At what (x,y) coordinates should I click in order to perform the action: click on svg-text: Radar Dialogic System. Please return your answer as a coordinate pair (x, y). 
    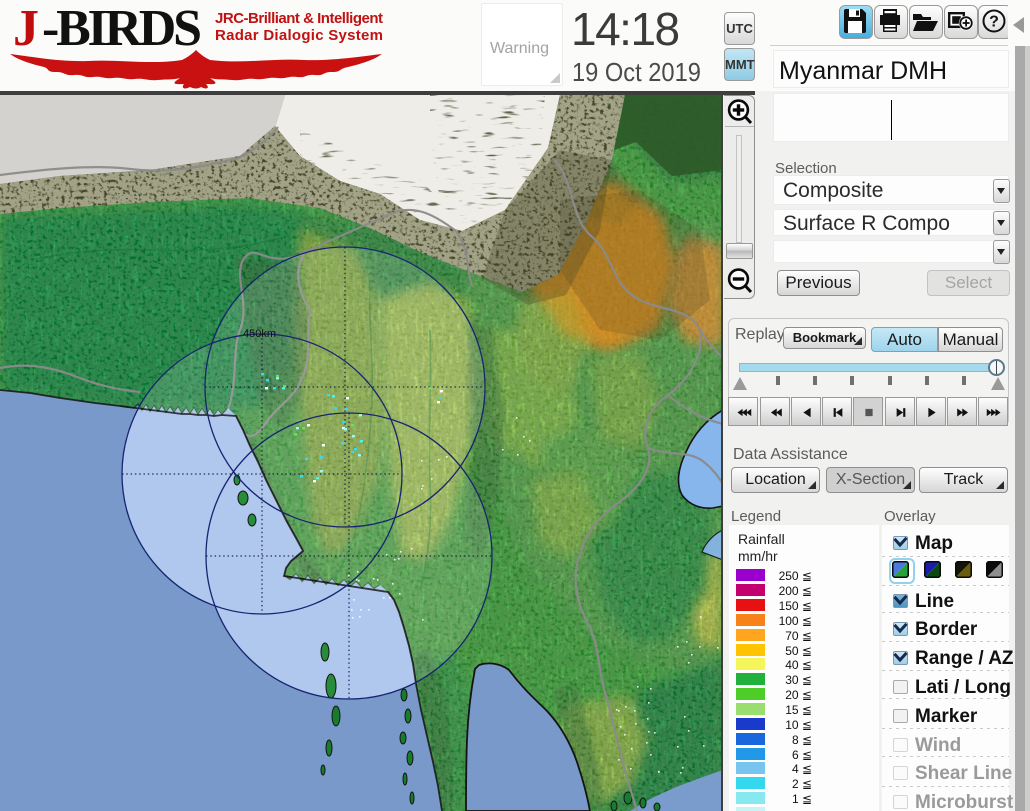
    Looking at the image, I should click on (299, 35).